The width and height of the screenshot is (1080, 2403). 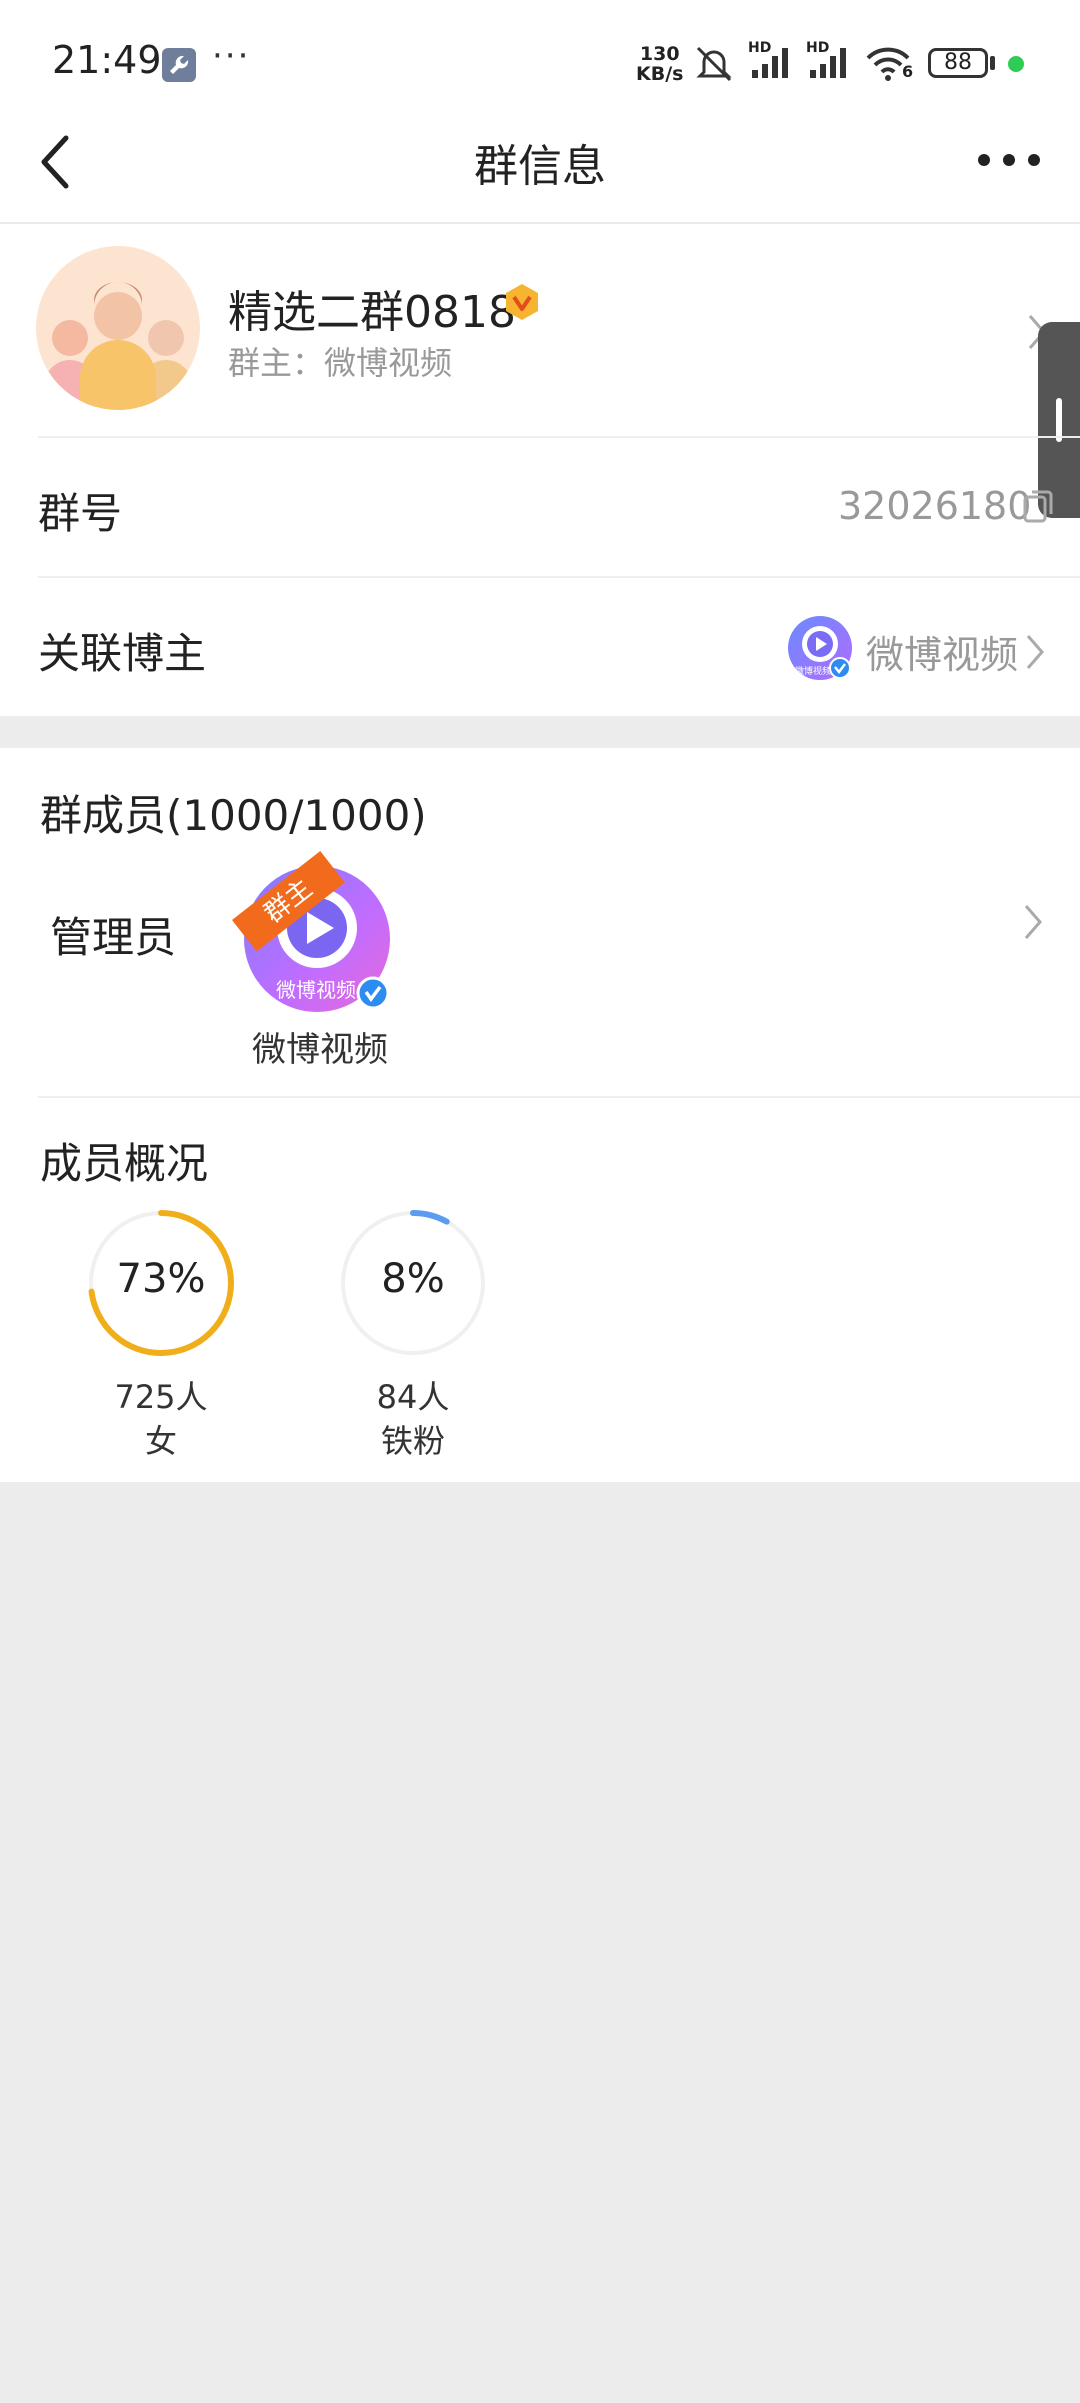 What do you see at coordinates (413, 1279) in the screenshot?
I see `stat-percent: 8%` at bounding box center [413, 1279].